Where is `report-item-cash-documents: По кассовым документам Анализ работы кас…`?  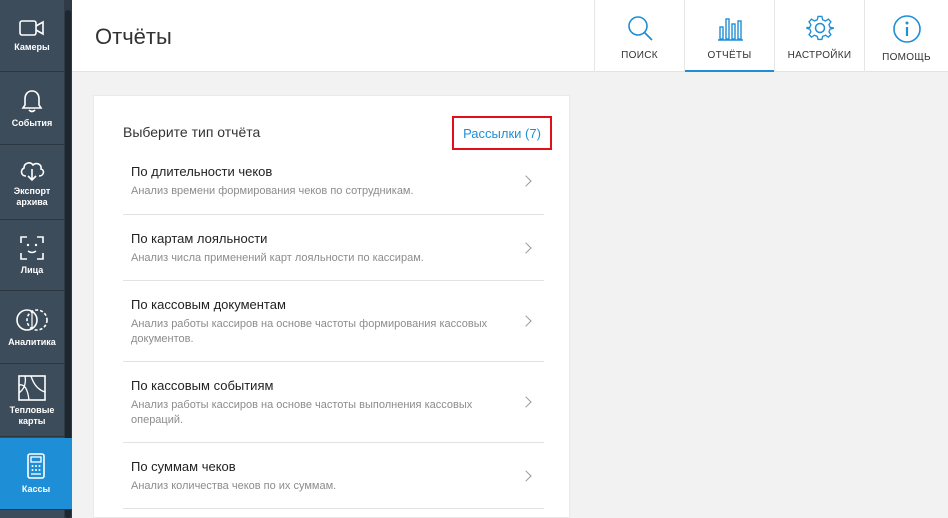
report-item-cash-documents: По кассовым документам Анализ работы кас… is located at coordinates (333, 321).